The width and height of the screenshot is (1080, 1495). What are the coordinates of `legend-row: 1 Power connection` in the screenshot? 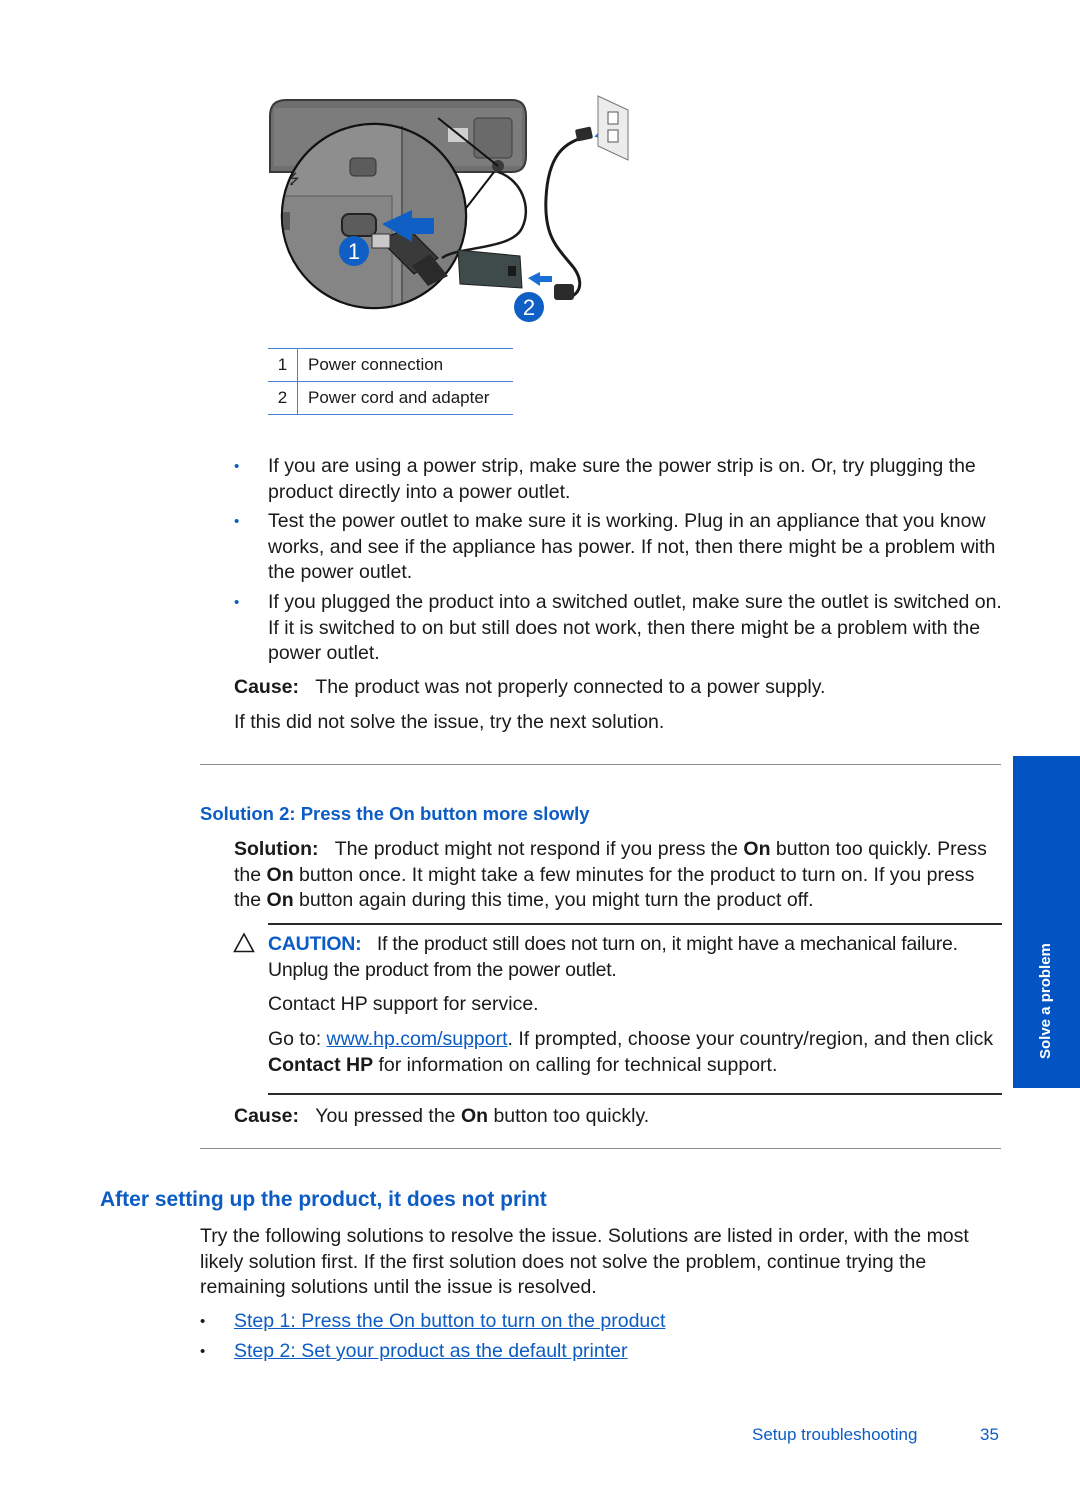 It's located at (390, 365).